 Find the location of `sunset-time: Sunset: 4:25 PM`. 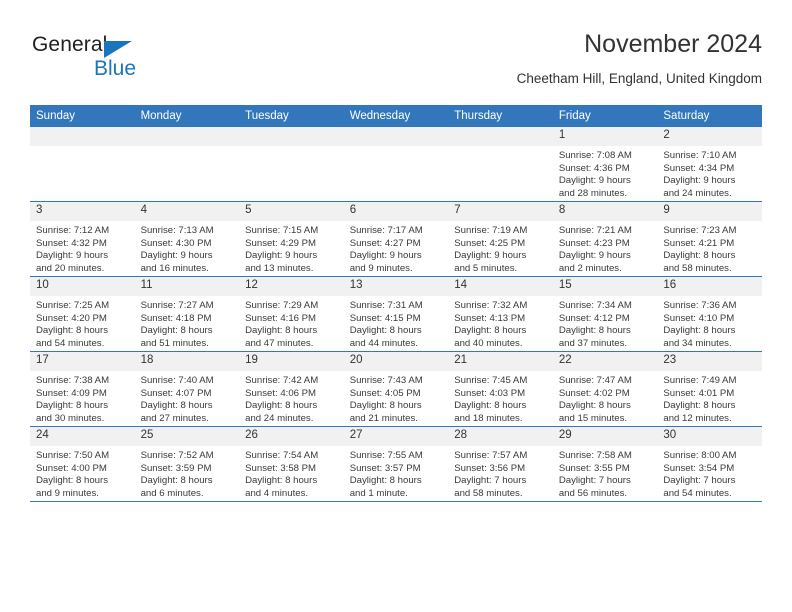

sunset-time: Sunset: 4:25 PM is located at coordinates (490, 243).